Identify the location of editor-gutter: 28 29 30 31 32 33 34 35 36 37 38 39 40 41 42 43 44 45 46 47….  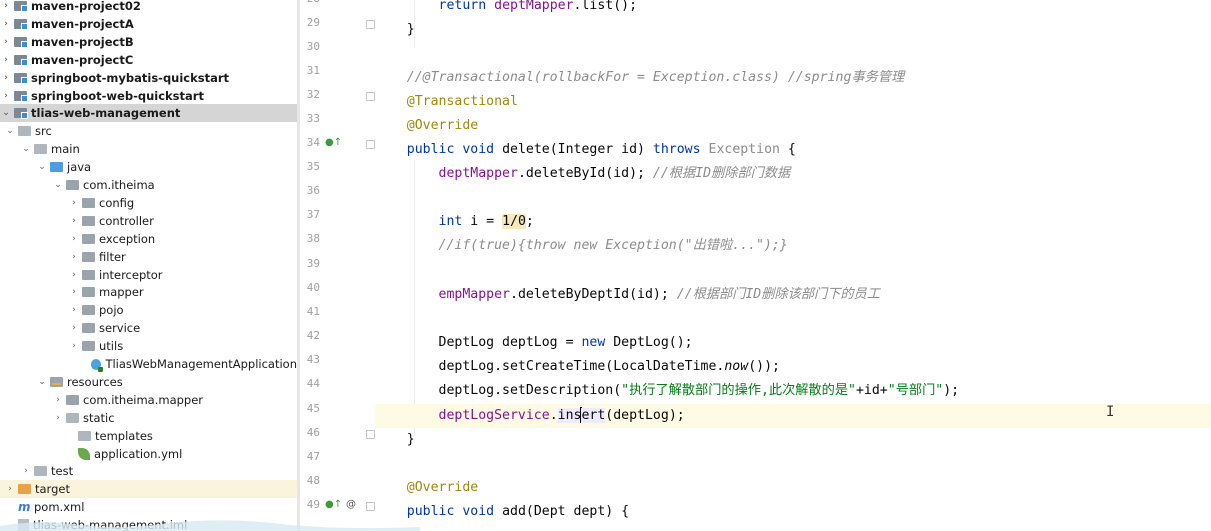
(337, 265).